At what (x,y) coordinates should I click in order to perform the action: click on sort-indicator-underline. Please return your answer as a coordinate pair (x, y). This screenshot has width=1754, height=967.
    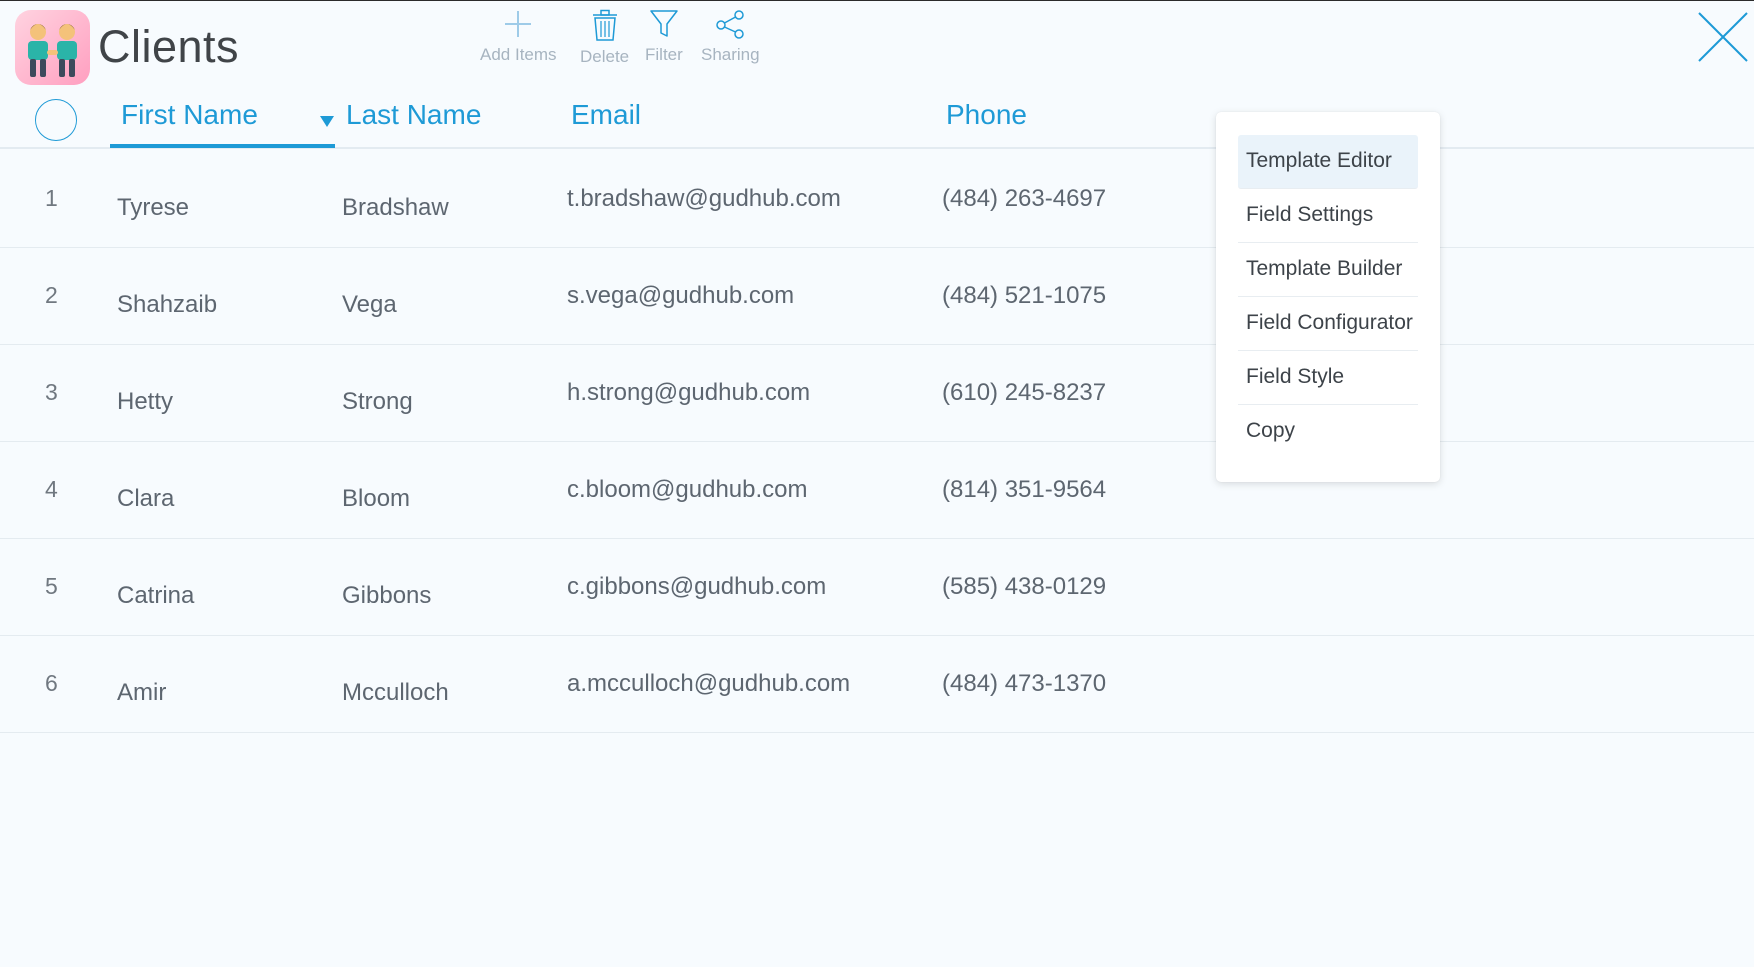
    Looking at the image, I should click on (222, 146).